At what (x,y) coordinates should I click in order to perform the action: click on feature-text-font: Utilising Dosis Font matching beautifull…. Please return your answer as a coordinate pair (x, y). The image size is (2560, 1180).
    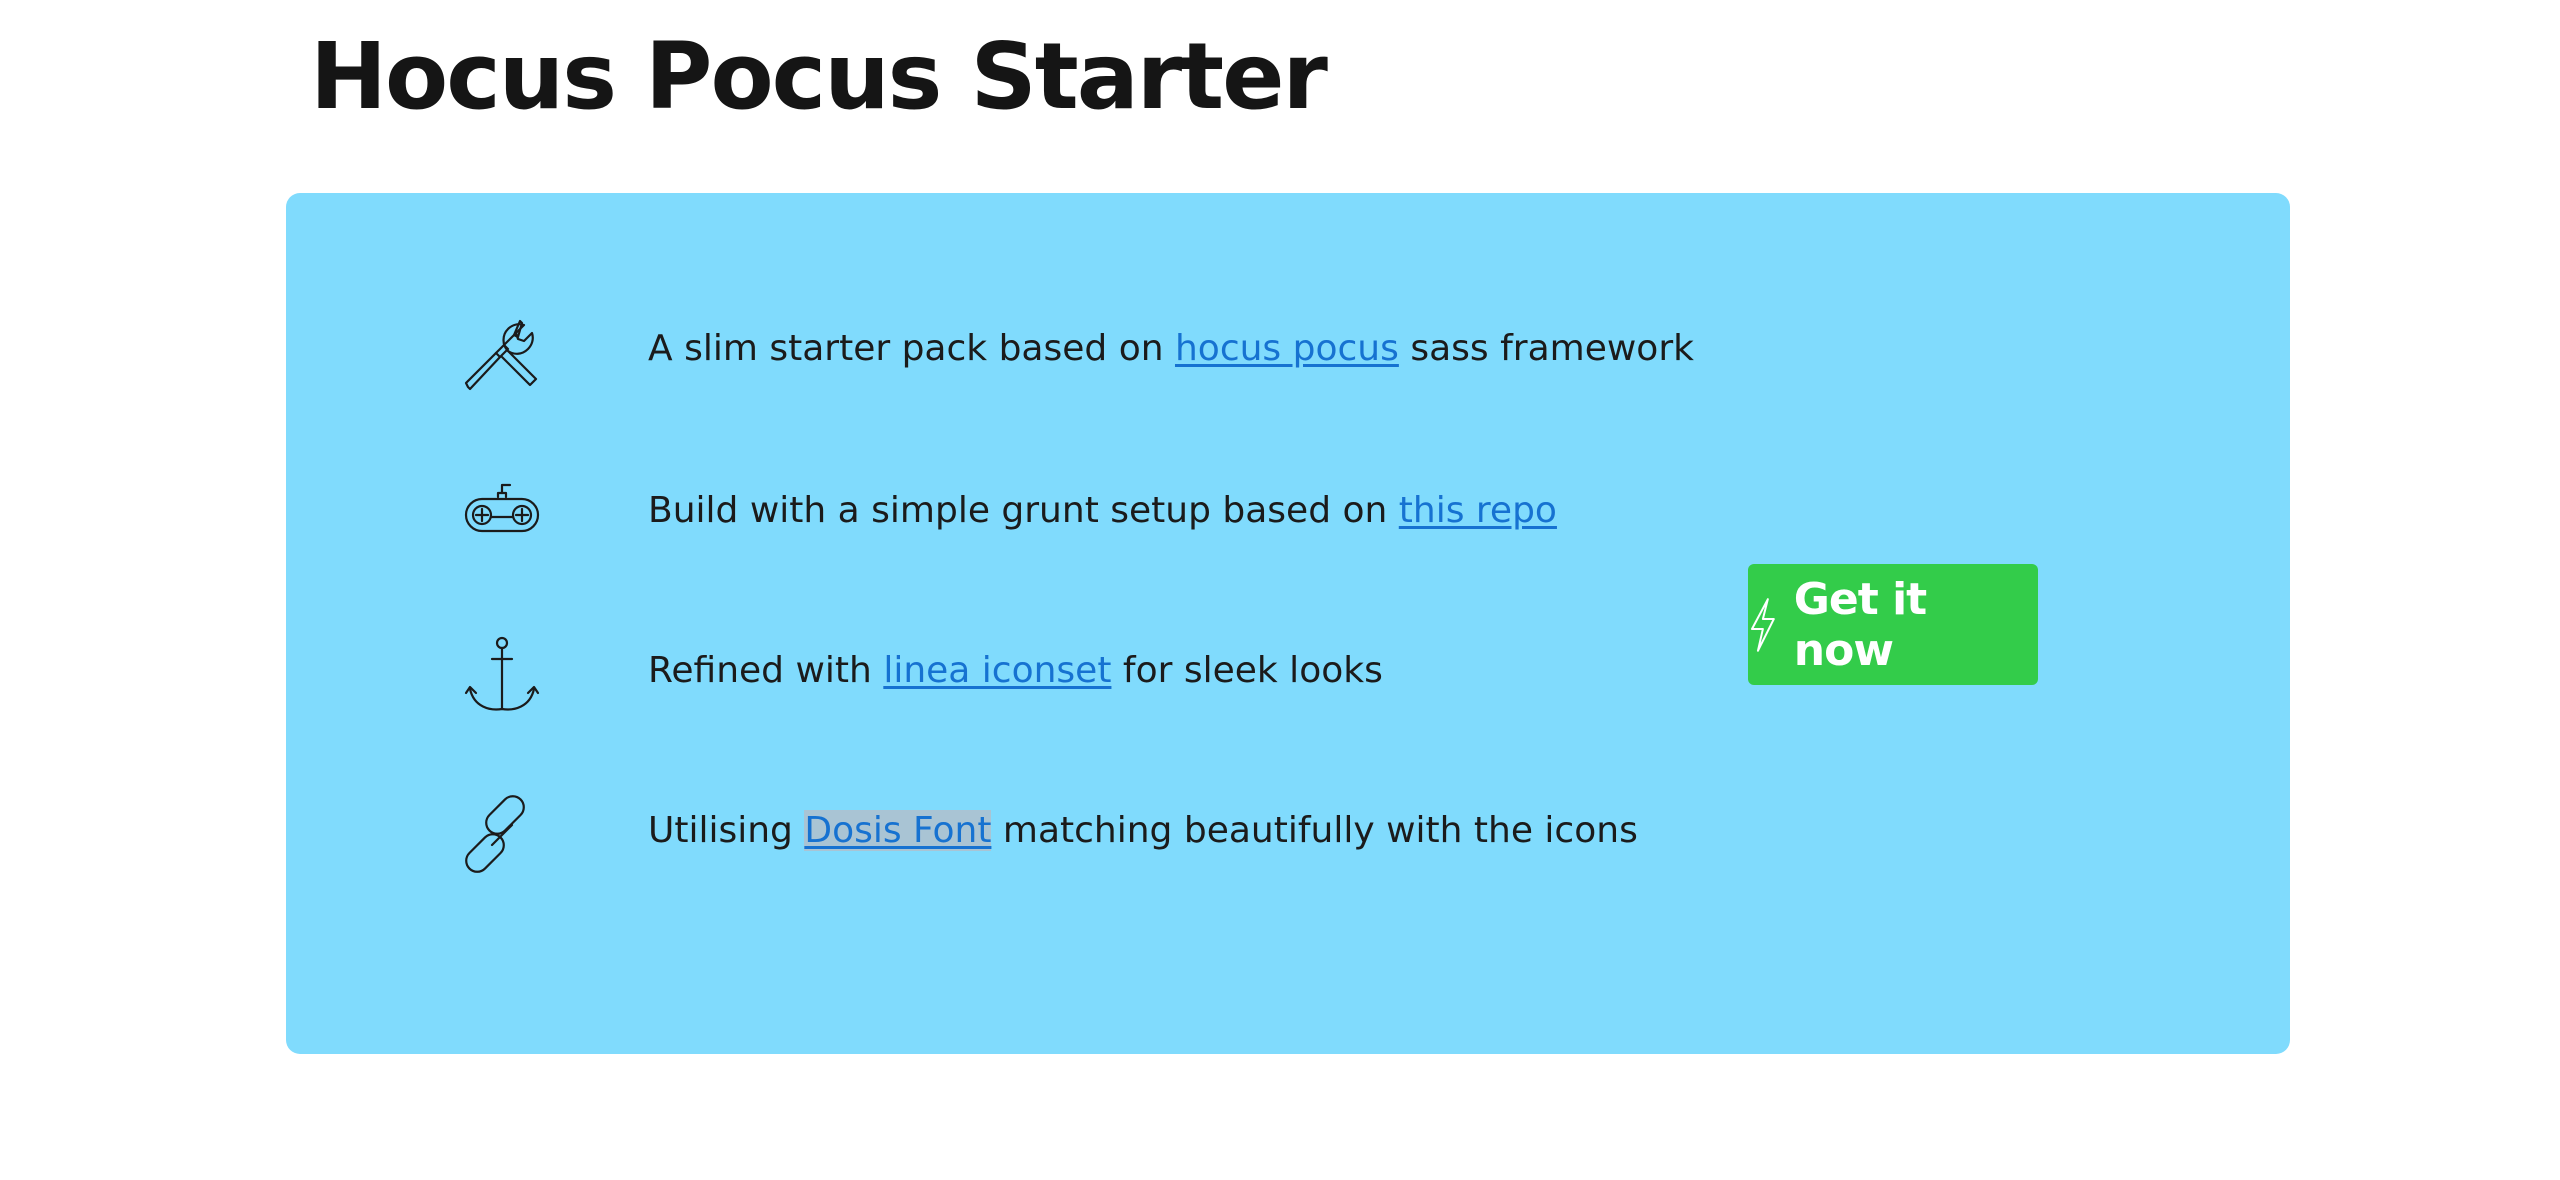
    Looking at the image, I should click on (1143, 831).